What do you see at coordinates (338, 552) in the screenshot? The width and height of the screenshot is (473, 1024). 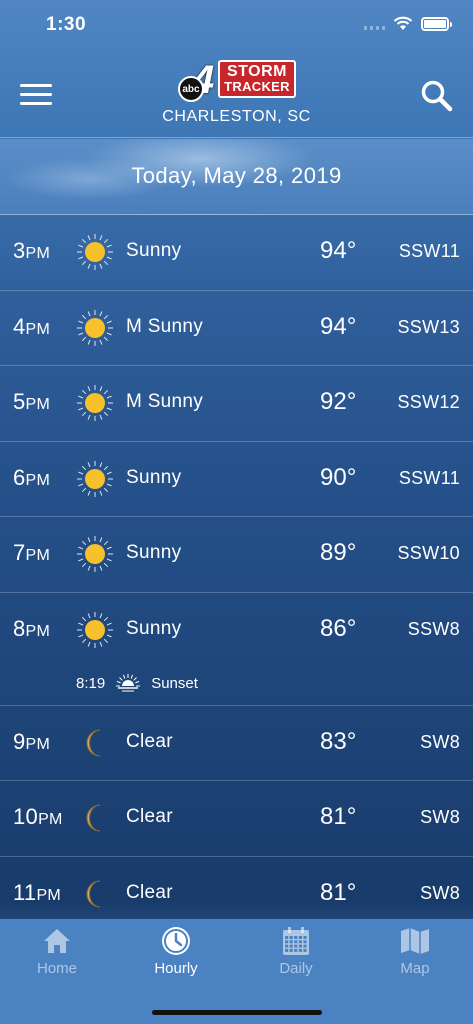 I see `temperature-value: 89°` at bounding box center [338, 552].